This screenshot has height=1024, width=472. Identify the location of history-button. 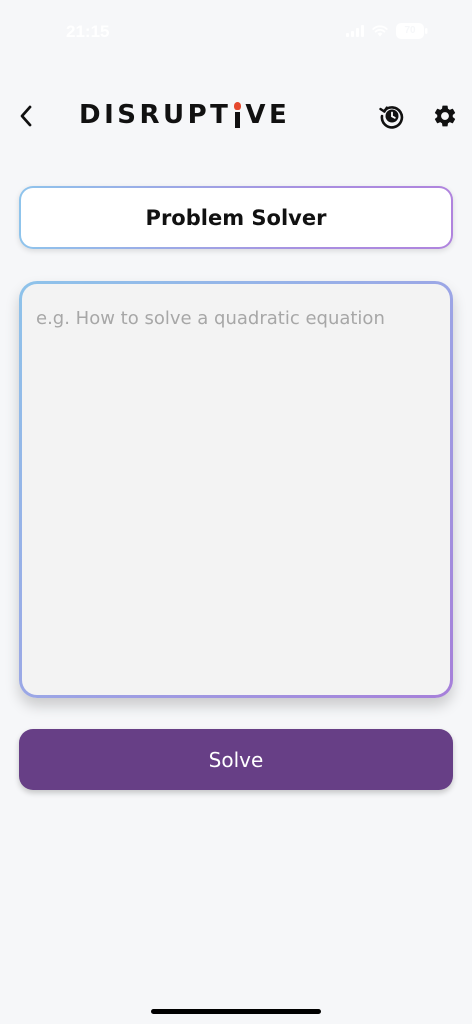
(392, 116).